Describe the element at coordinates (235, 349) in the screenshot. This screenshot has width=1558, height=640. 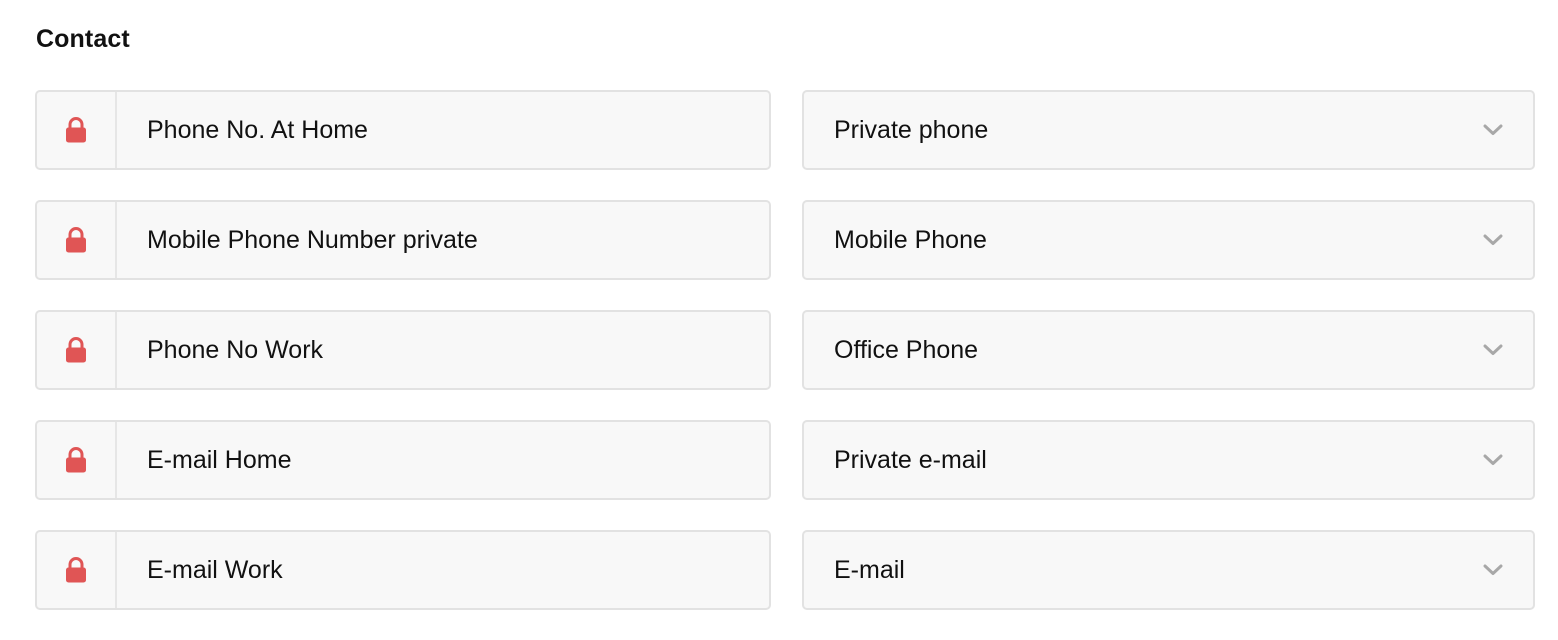
I see `field-label: Phone No Work` at that location.